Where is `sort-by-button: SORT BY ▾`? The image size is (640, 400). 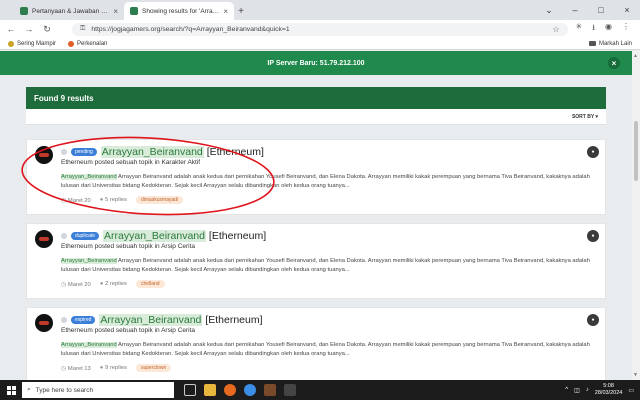
sort-by-button: SORT BY ▾ is located at coordinates (585, 117).